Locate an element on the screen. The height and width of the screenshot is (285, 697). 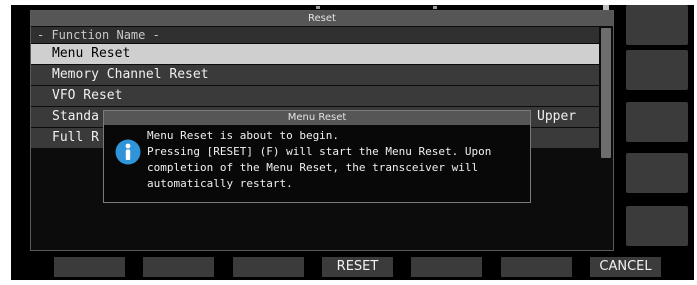
dialog-message-line: automatically restart. is located at coordinates (220, 183).